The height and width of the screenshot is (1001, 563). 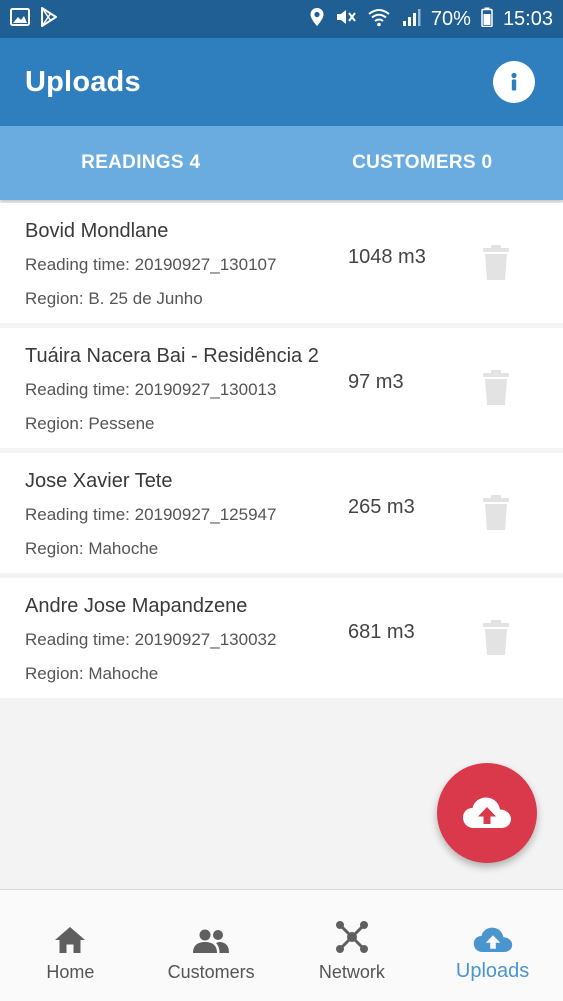 I want to click on upload-fab-button, so click(x=487, y=813).